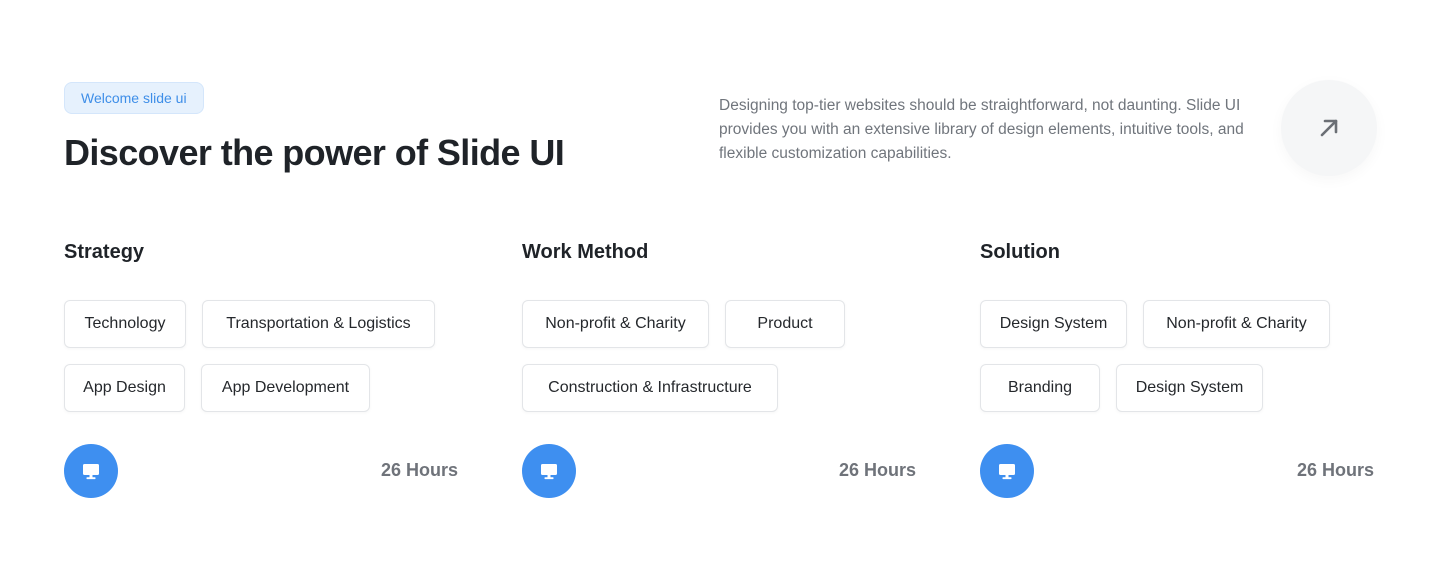 This screenshot has height=579, width=1440. I want to click on column-title: Work Method, so click(585, 252).